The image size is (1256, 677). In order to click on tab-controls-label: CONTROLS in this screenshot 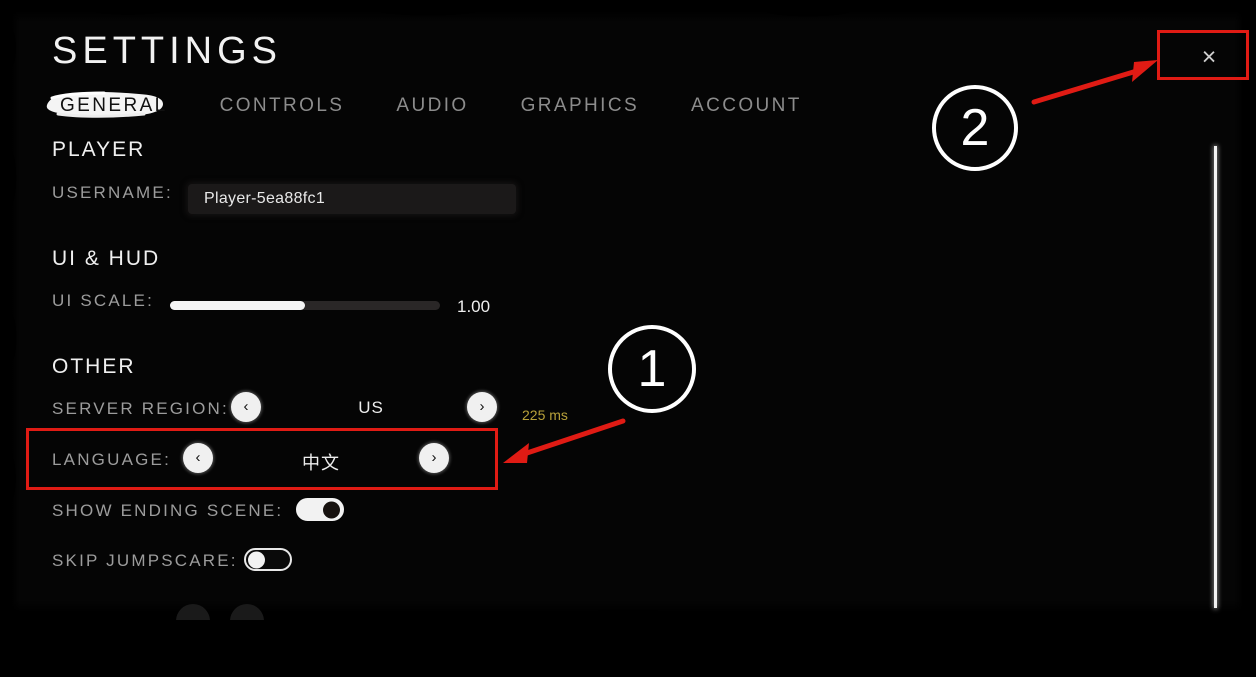, I will do `click(282, 105)`.